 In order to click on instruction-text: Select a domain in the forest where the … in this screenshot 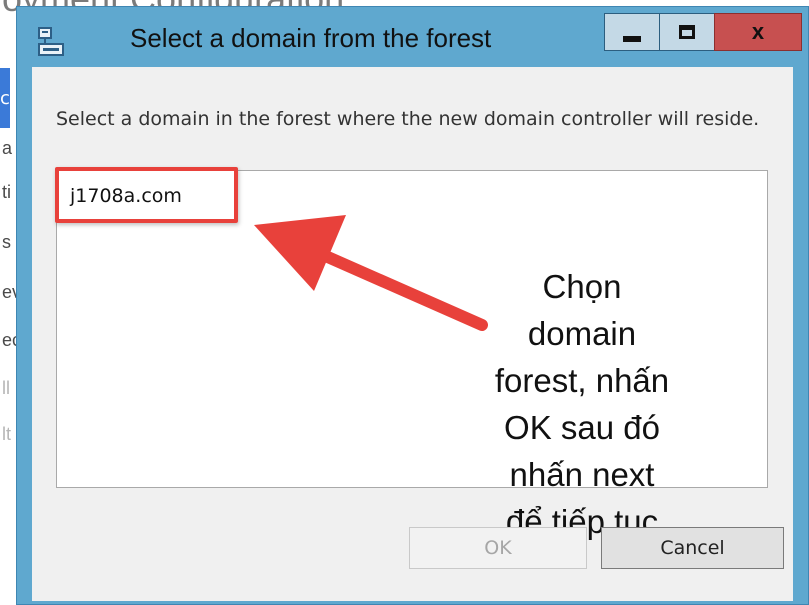, I will do `click(408, 119)`.